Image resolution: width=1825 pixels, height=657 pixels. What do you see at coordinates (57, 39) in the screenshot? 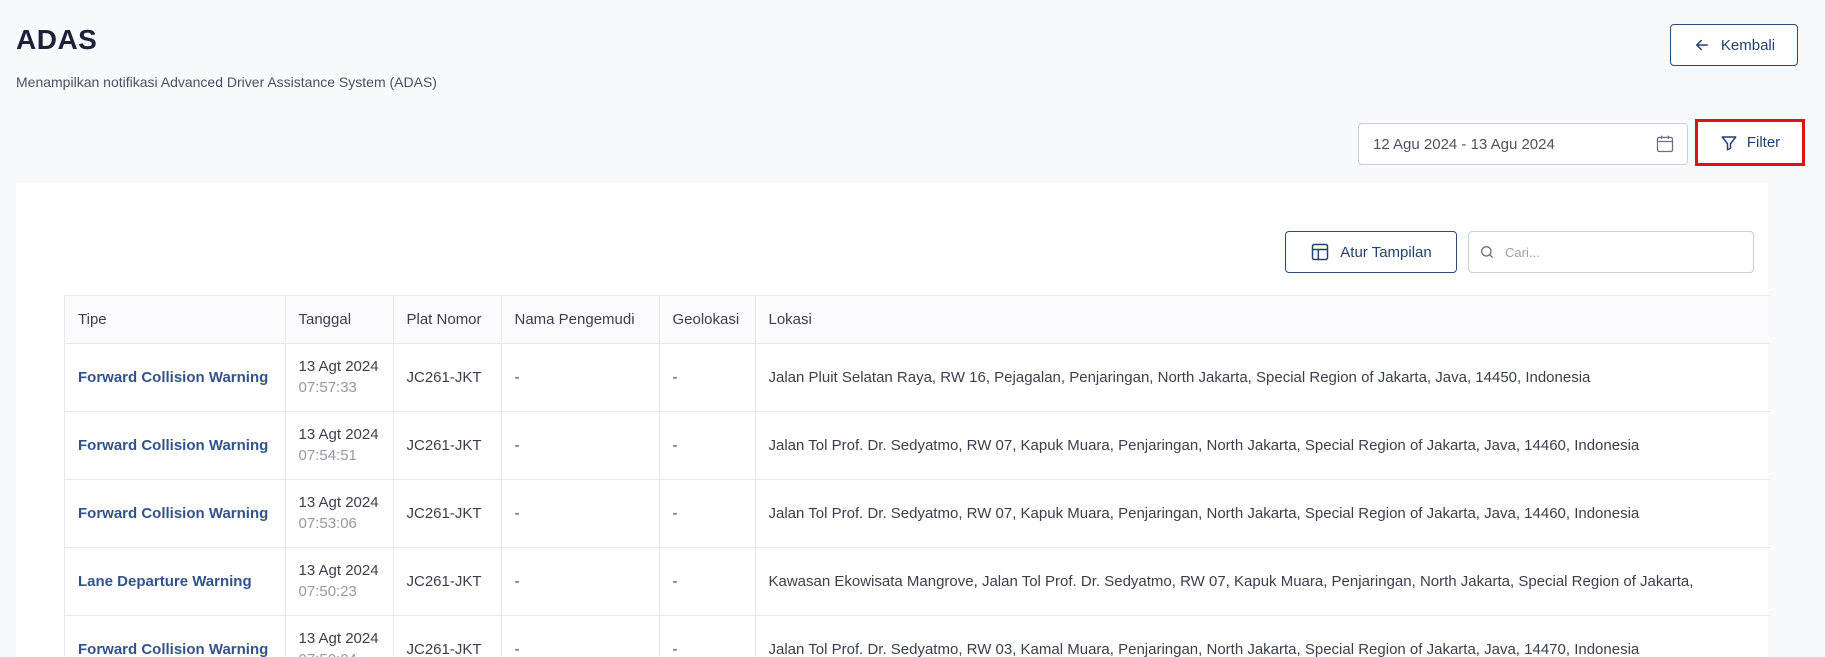
I see `page-title: ADAS` at bounding box center [57, 39].